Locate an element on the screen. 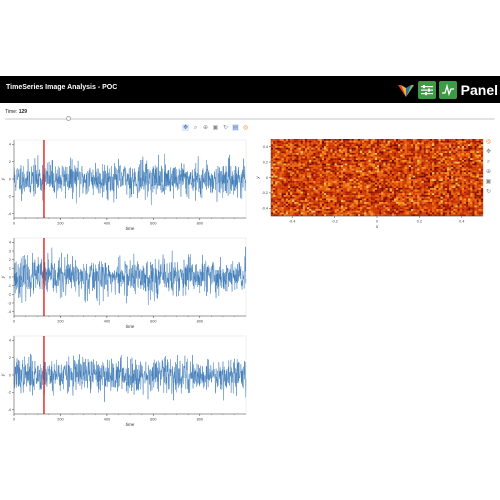 This screenshot has height=500, width=500. y-tick-label: -1 is located at coordinates (9, 286).